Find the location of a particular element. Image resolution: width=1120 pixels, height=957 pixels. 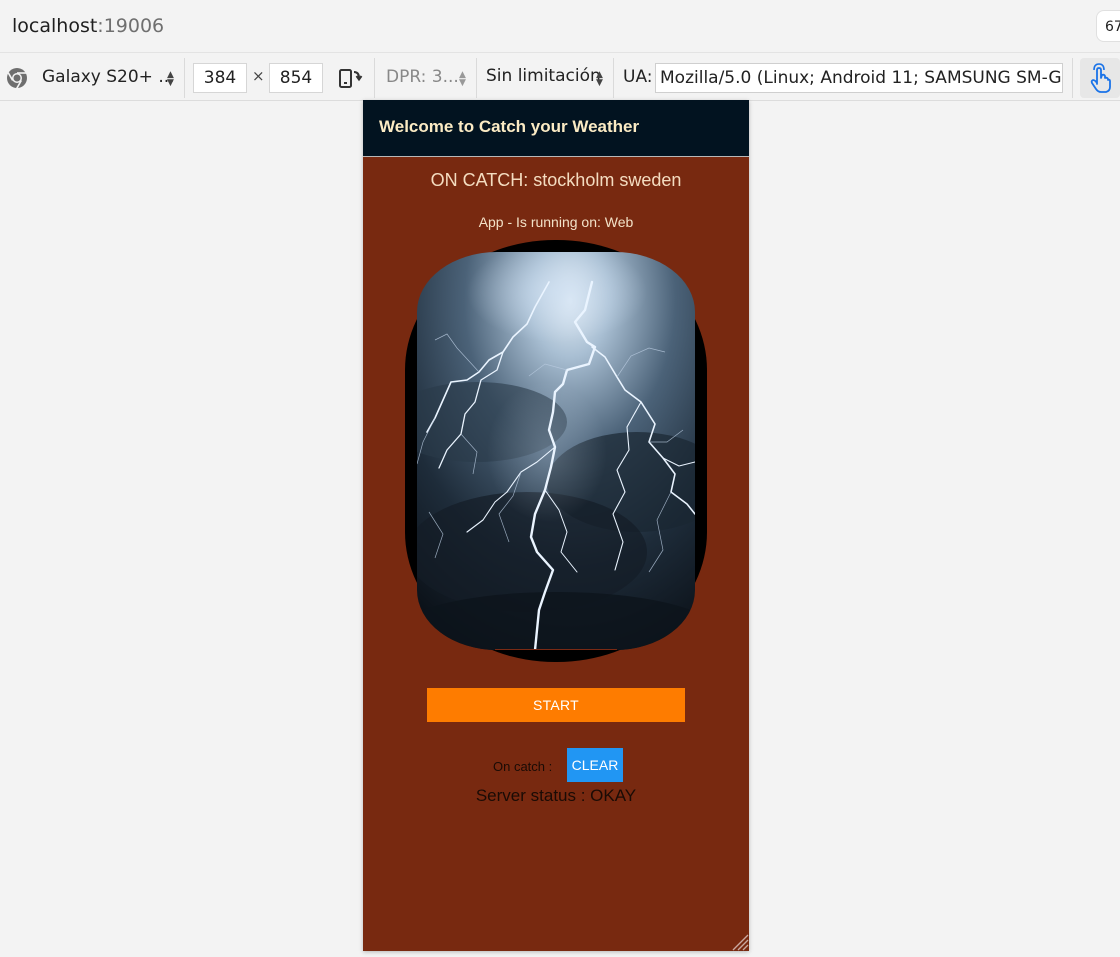

platform-text: App - Is running on: Web is located at coordinates (556, 222).